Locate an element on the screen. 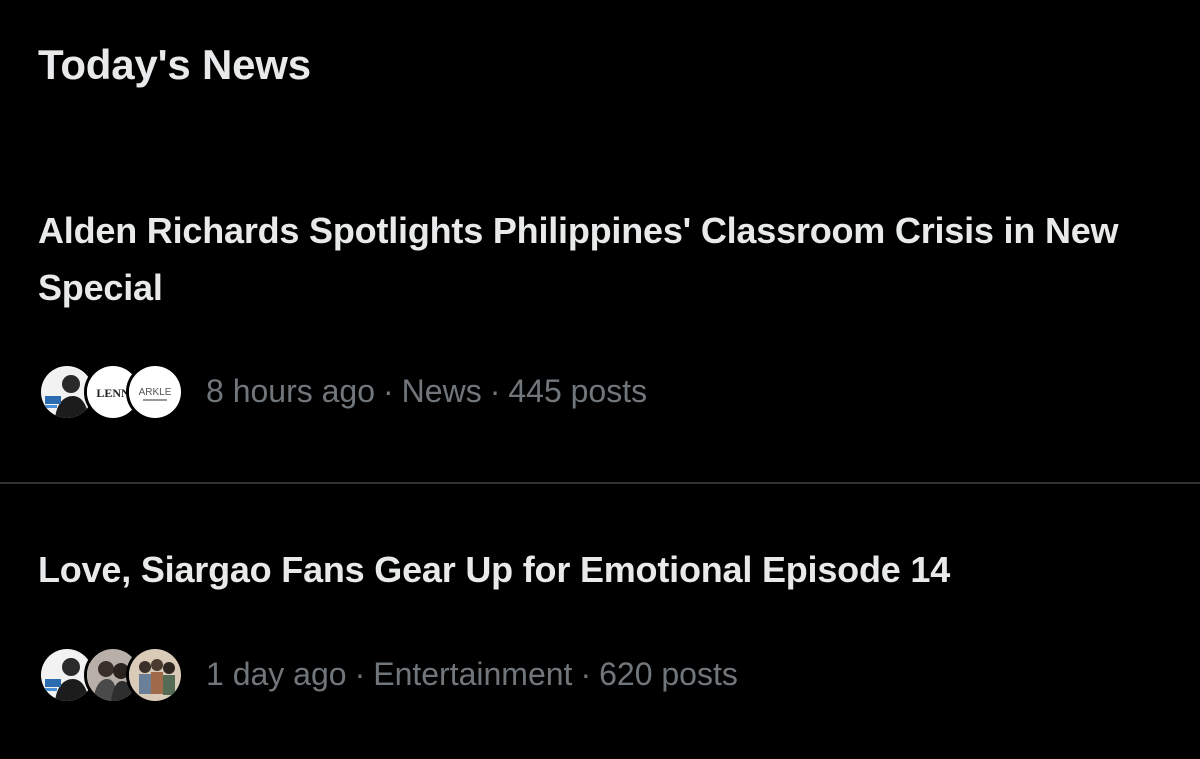  arkle-logo-text: ARKLE is located at coordinates (155, 392).